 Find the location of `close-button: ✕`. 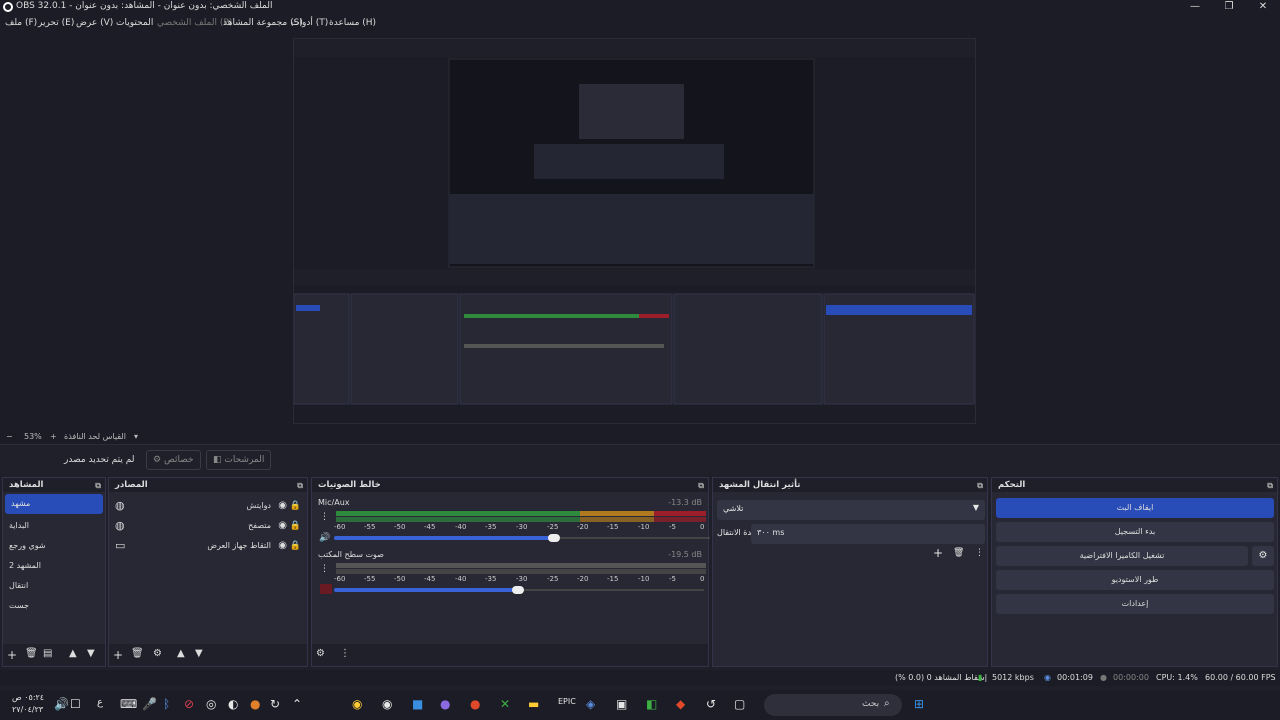

close-button: ✕ is located at coordinates (1263, 7).